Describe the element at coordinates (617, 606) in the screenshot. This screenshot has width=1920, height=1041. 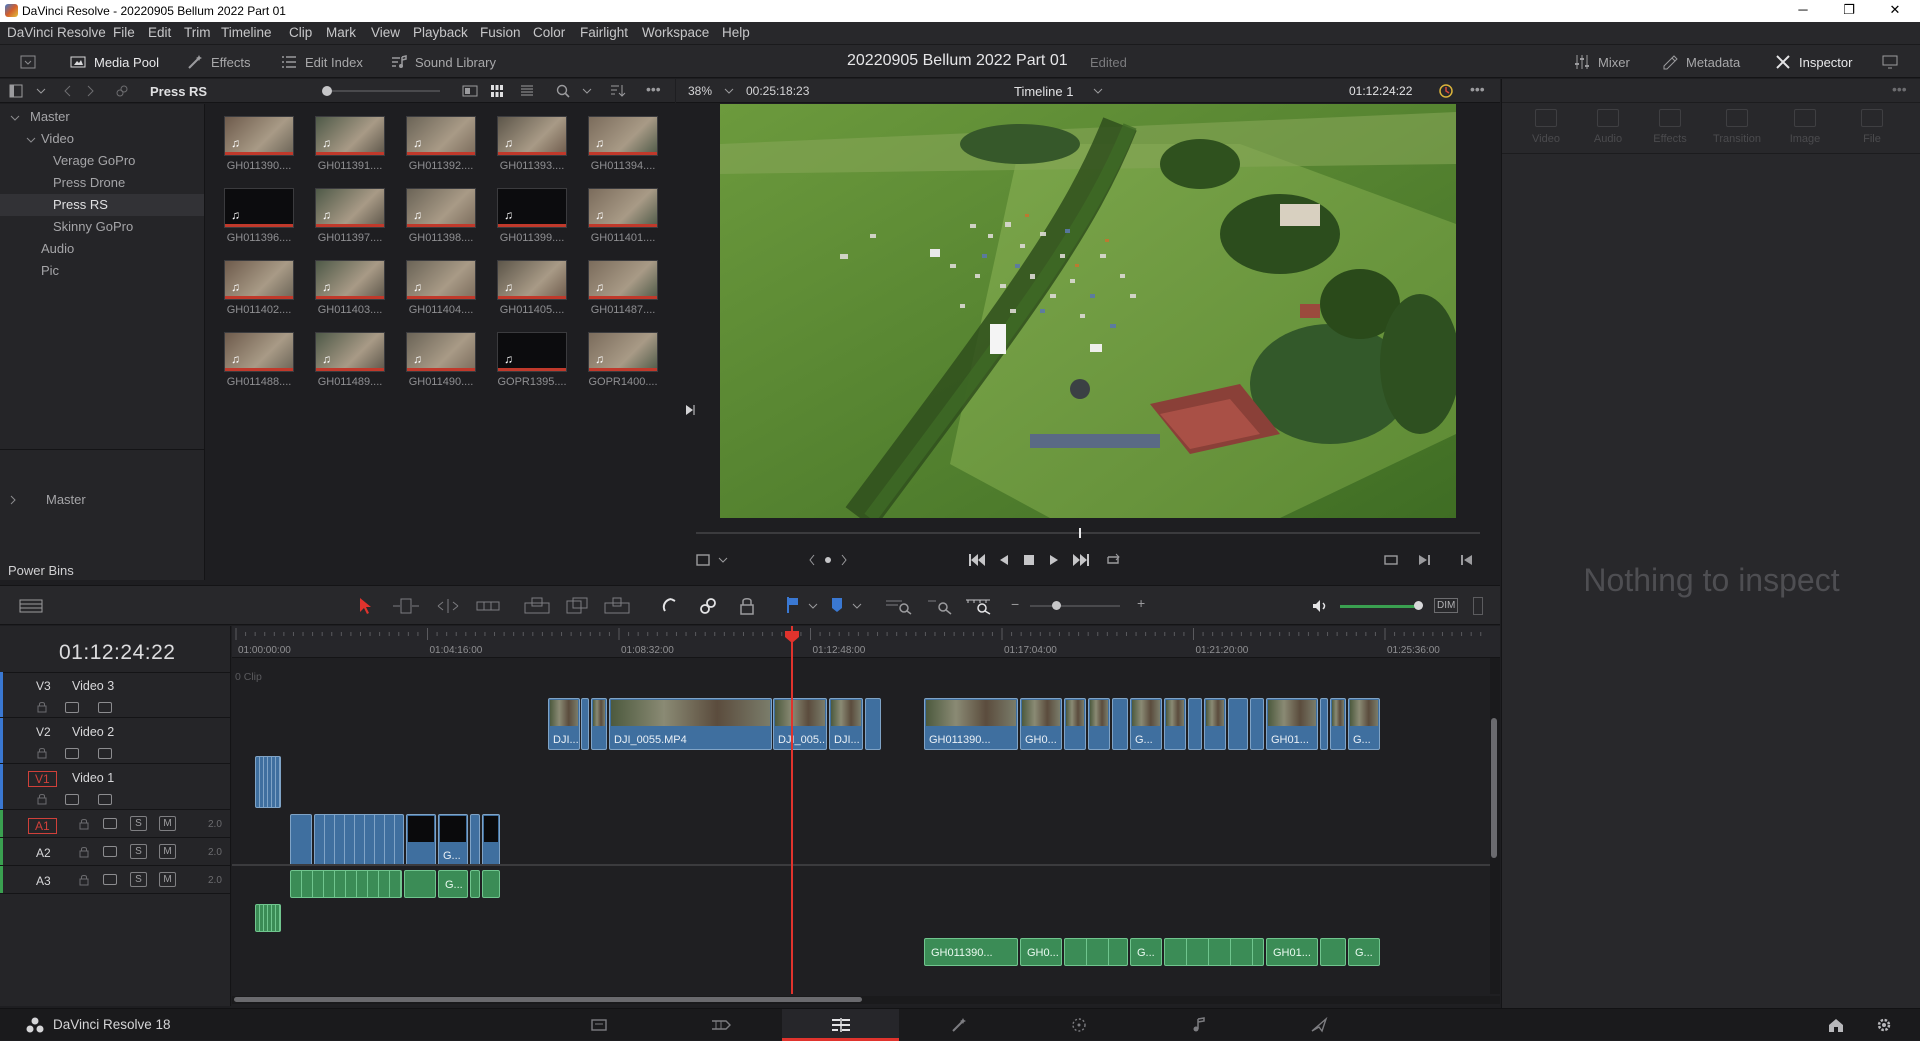
I see `replace-clip-icon` at that location.